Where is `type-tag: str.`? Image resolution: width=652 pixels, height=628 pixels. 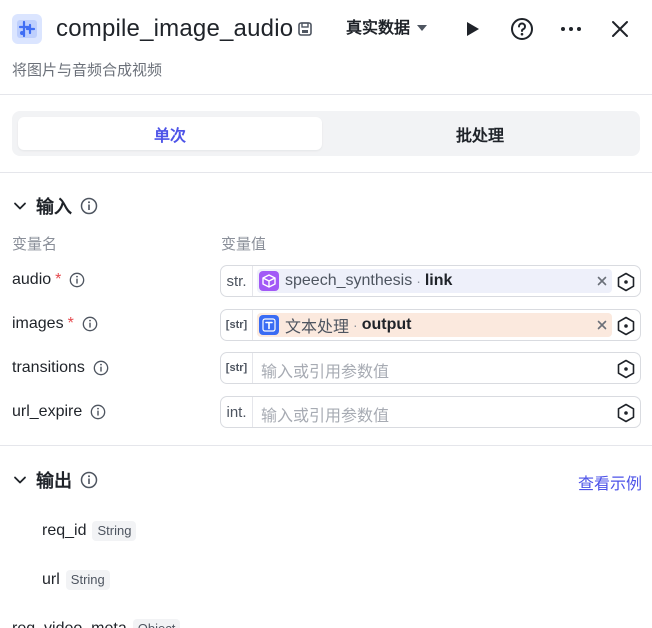
type-tag: str. is located at coordinates (237, 281).